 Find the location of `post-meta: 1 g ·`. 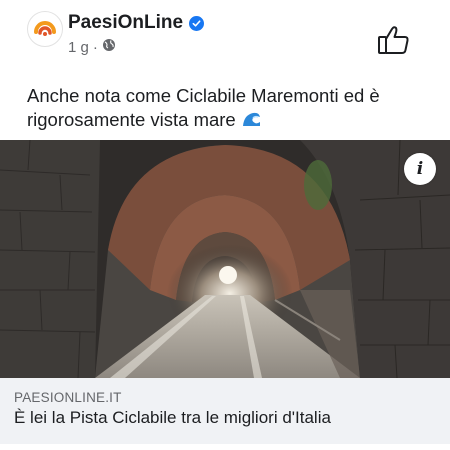

post-meta: 1 g · is located at coordinates (92, 47).